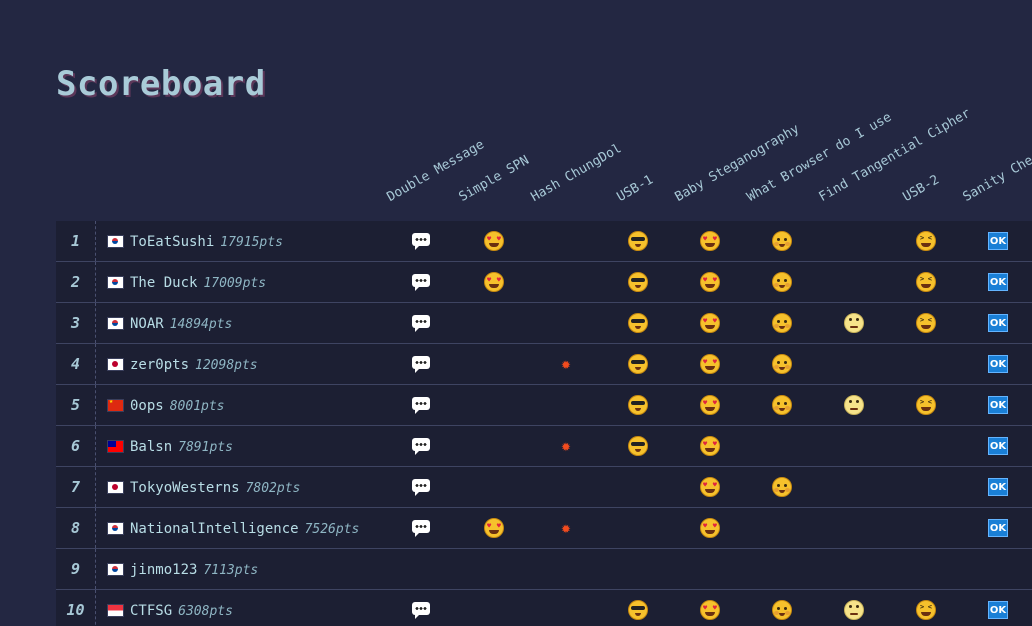 The image size is (1032, 626). I want to click on scoreboard-row: 8 NationalIntelligence 7526pts ♥ ♥ ✹ ♥ ♥ OK, so click(544, 528).